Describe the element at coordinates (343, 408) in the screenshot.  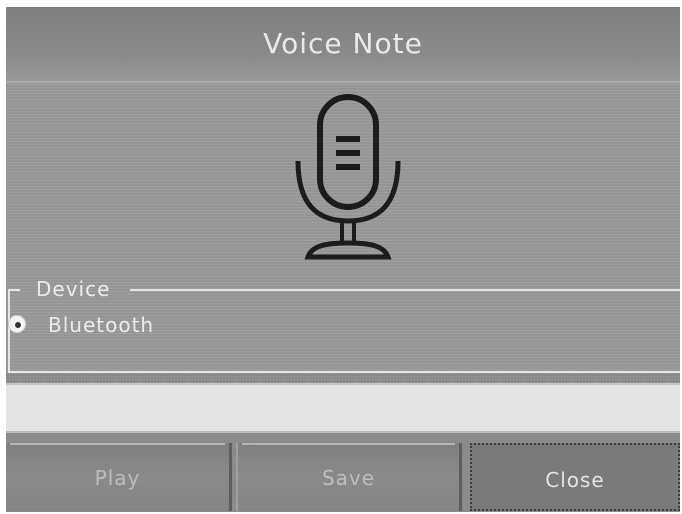
I see `status-bar` at that location.